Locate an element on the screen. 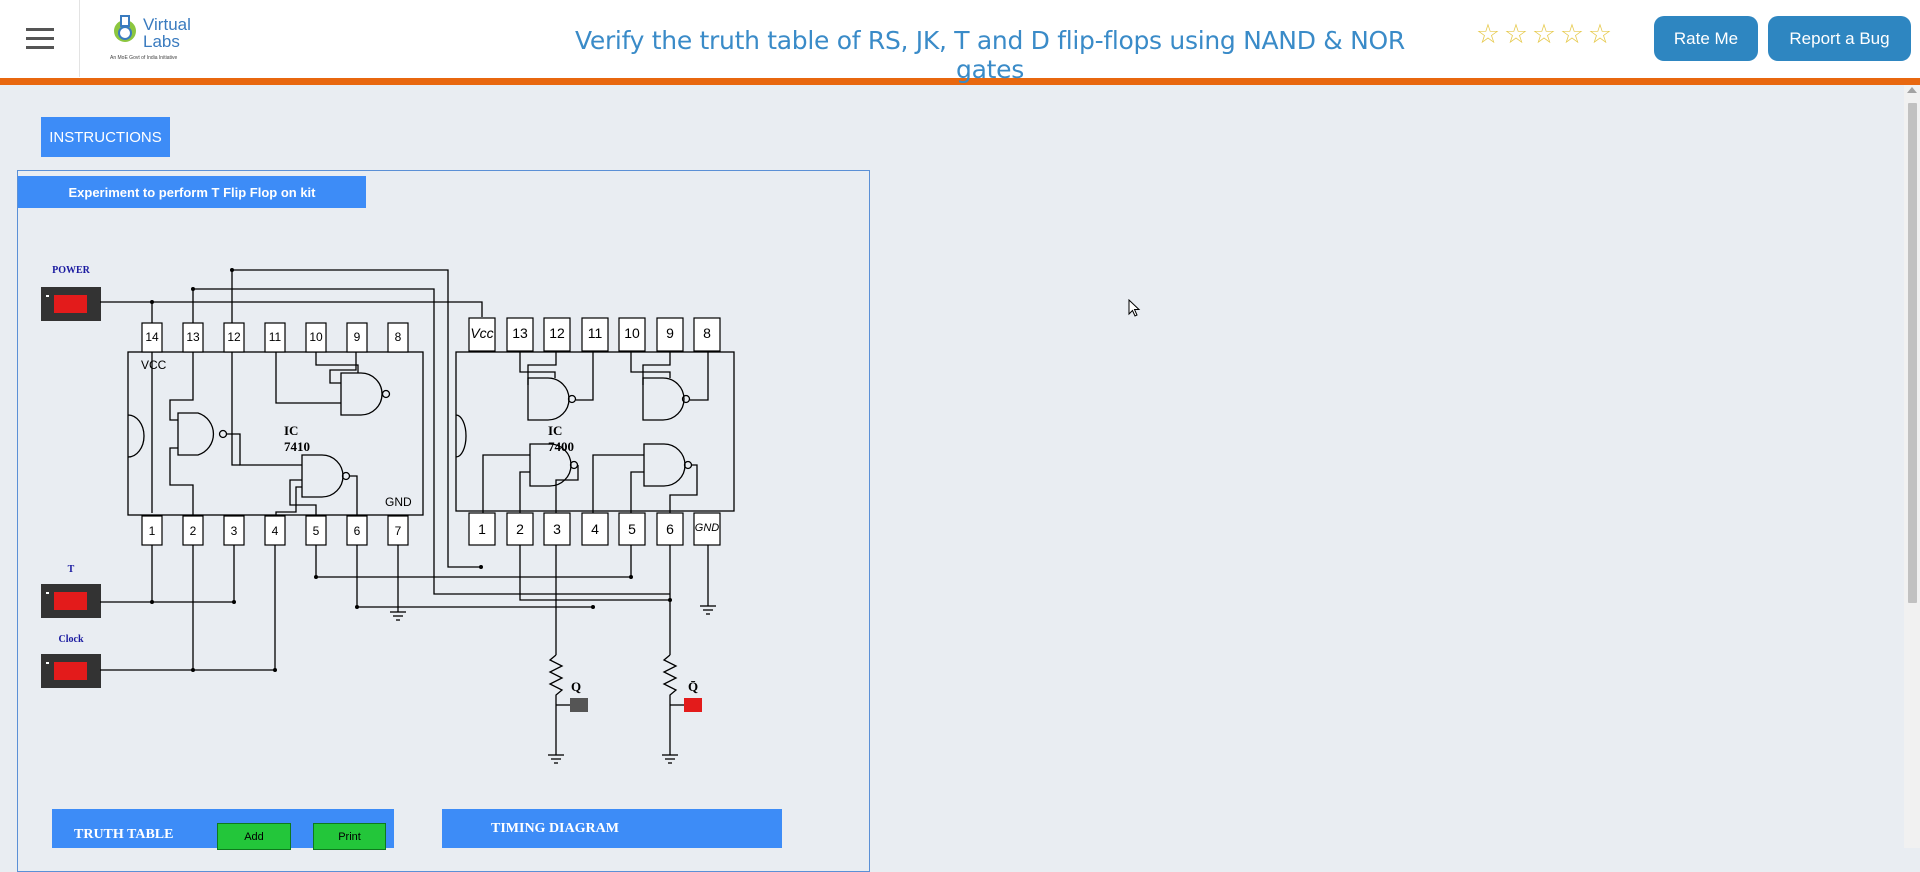  ic1-pin-label: 2 is located at coordinates (193, 531).